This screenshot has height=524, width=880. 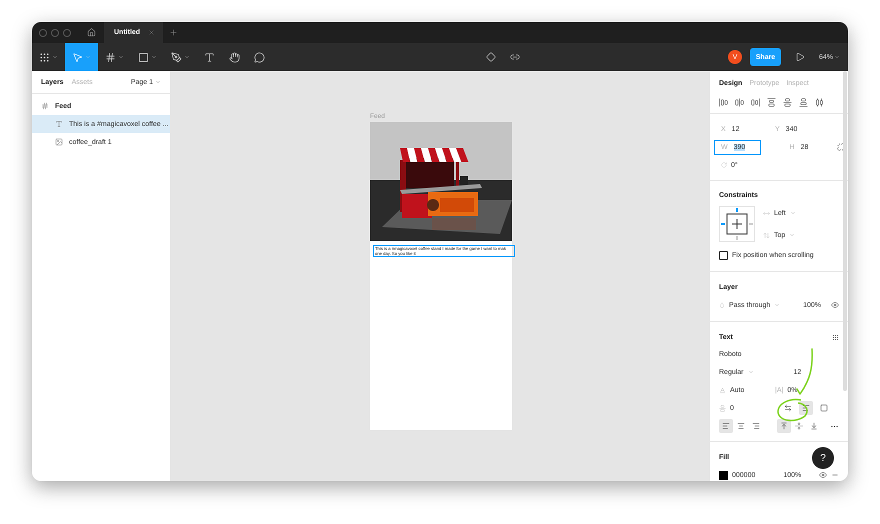 I want to click on checkbox, so click(x=723, y=255).